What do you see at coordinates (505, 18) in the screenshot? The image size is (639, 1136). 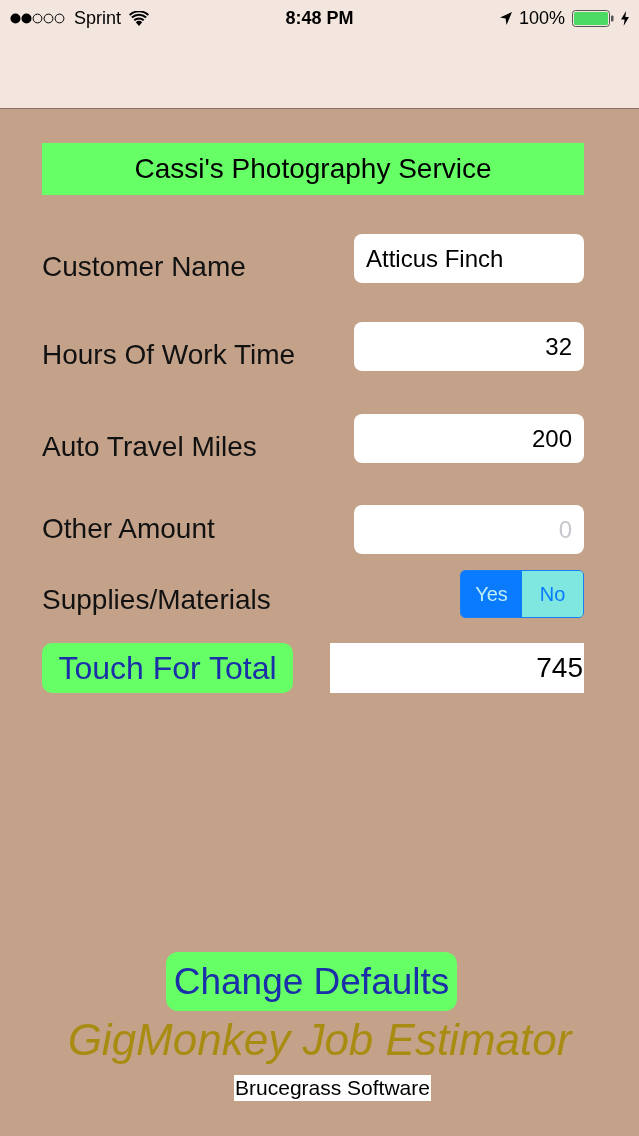 I see `location-arrow-icon` at bounding box center [505, 18].